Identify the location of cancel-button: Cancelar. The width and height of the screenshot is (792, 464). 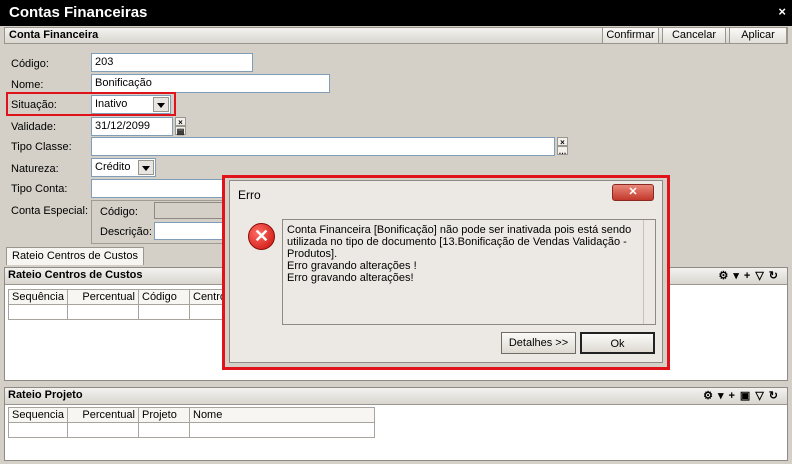
(694, 35).